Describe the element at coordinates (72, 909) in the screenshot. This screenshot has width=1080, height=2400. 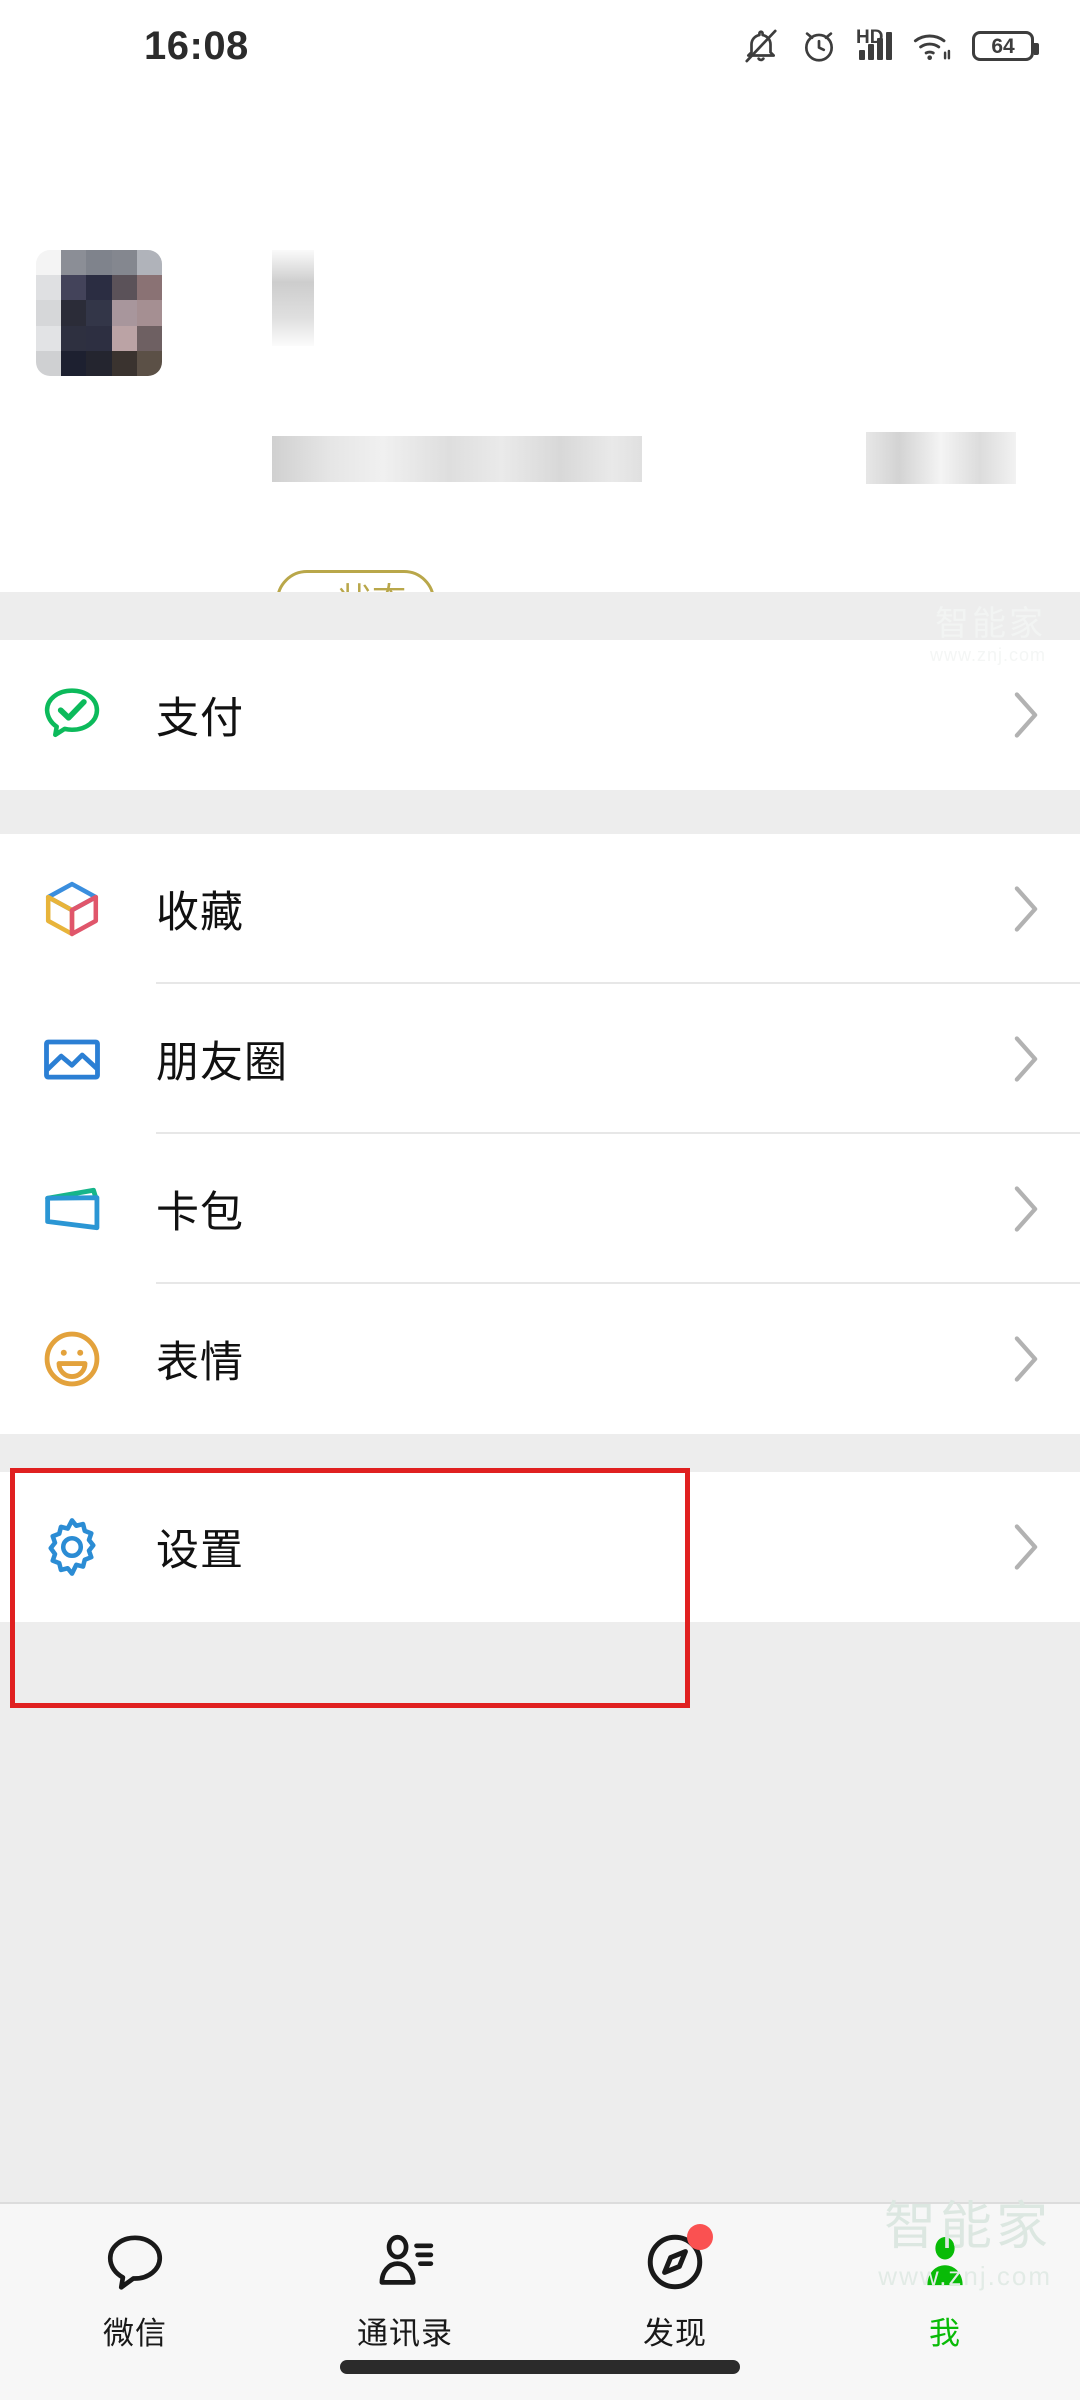
I see `favorites-cube-icon` at that location.